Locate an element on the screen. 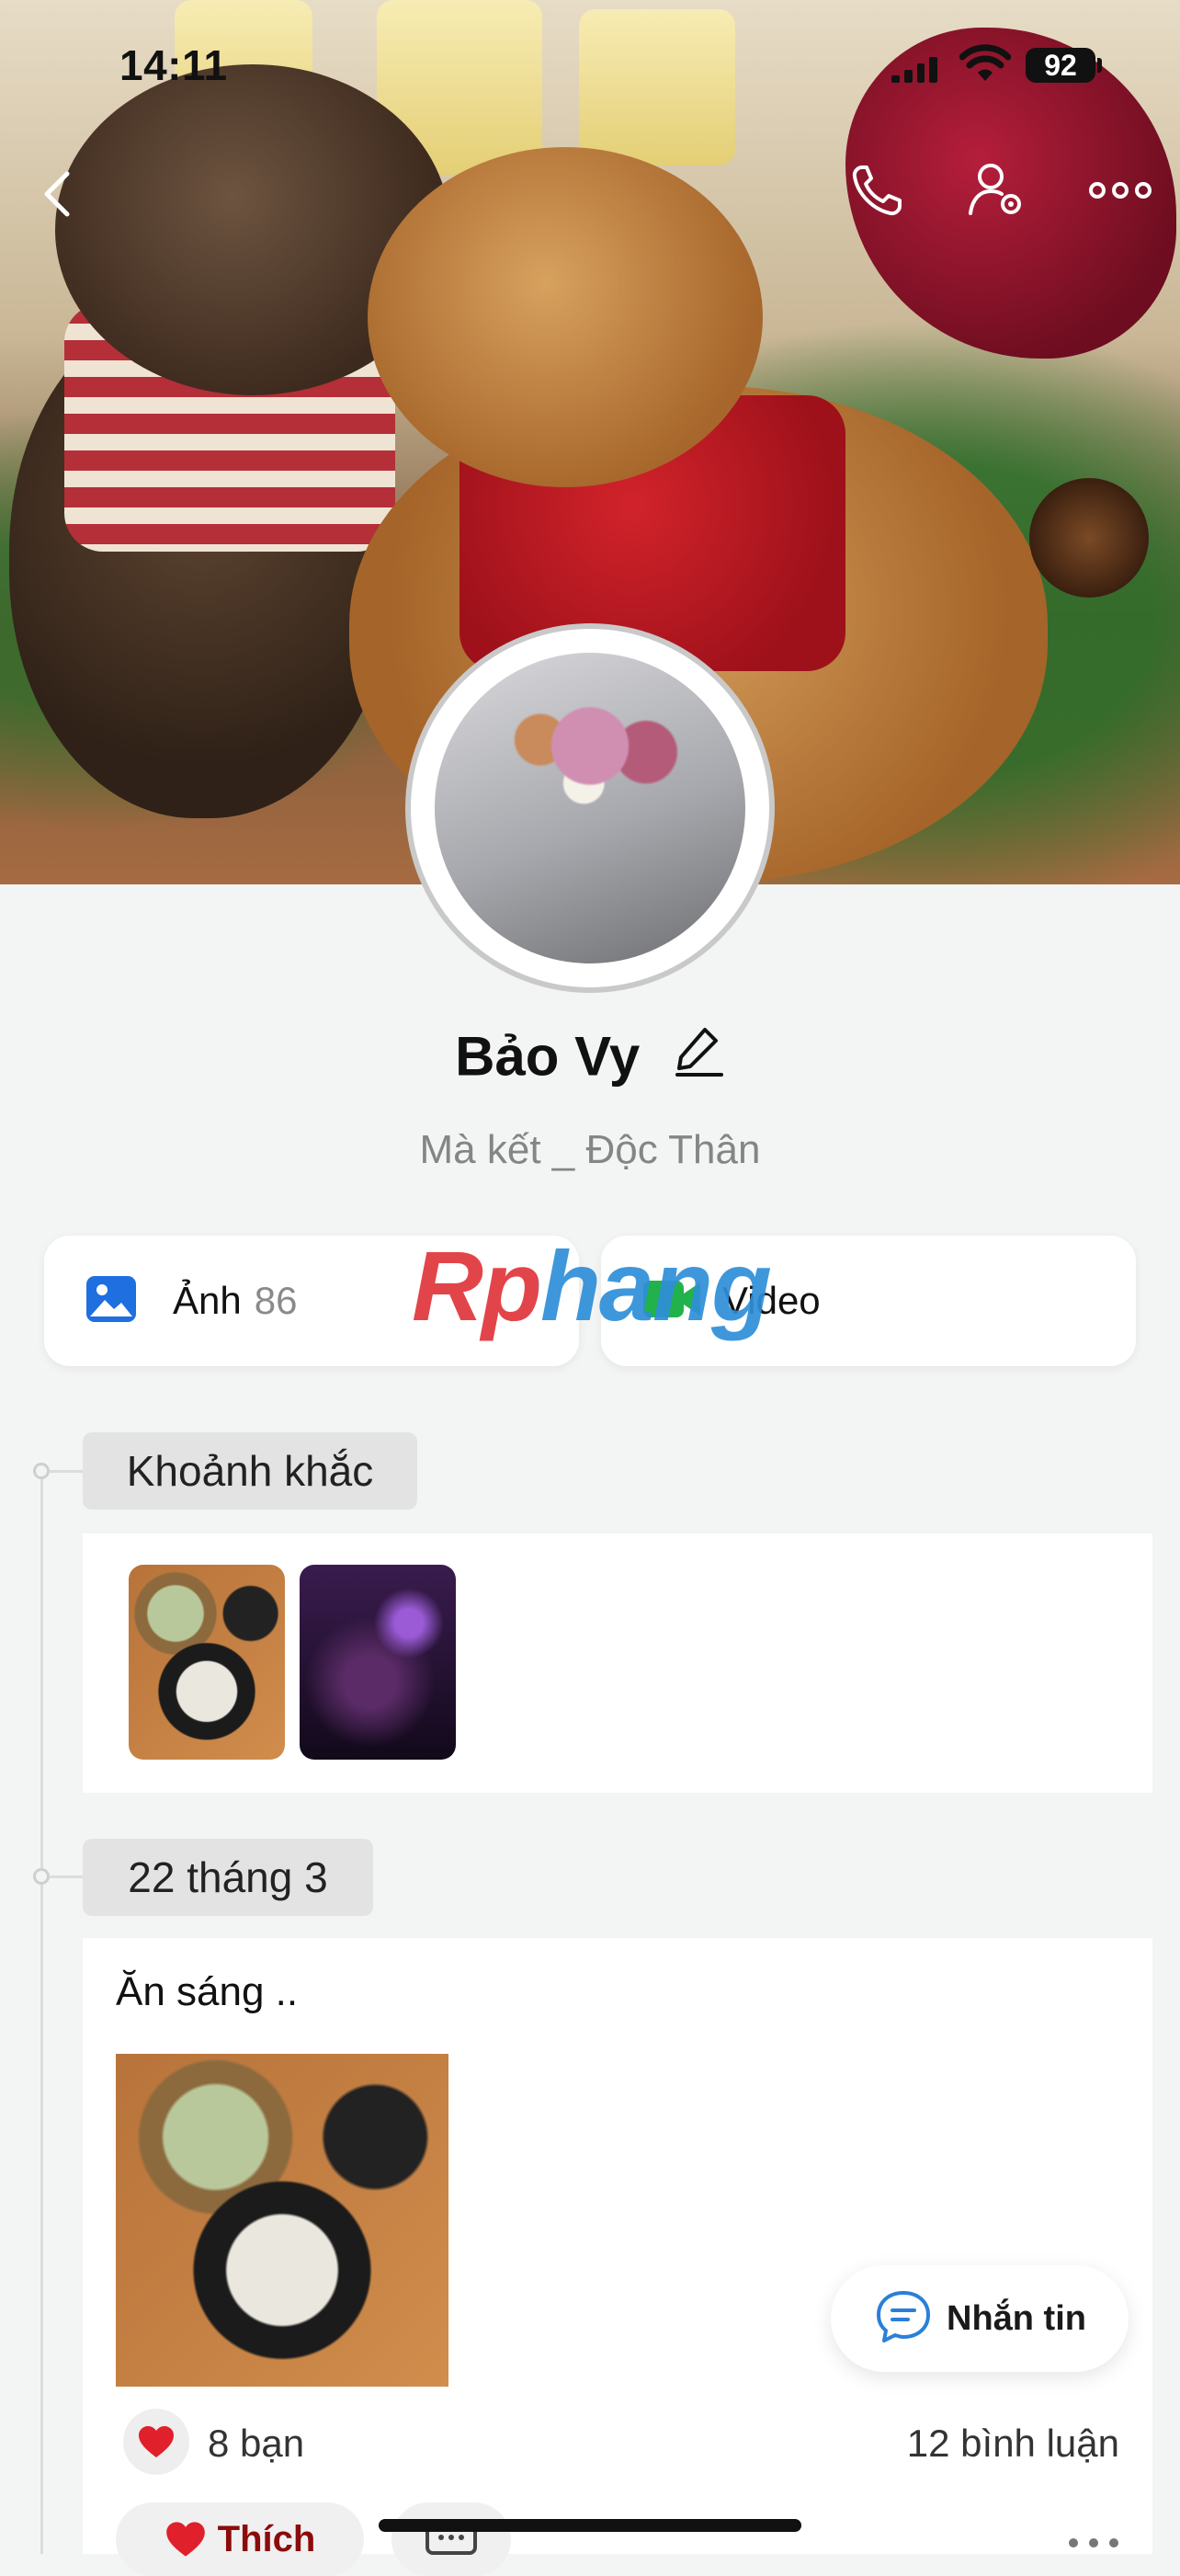 The width and height of the screenshot is (1180, 2576). more-button is located at coordinates (1120, 190).